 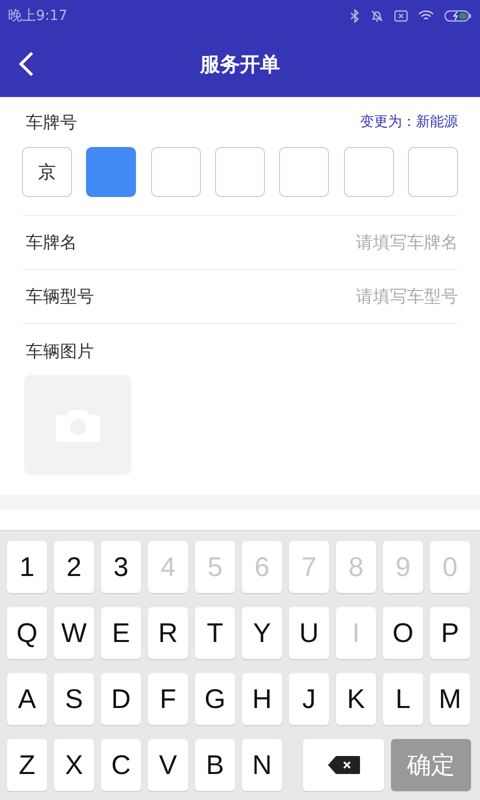 What do you see at coordinates (262, 699) in the screenshot?
I see `keyboard-key: H` at bounding box center [262, 699].